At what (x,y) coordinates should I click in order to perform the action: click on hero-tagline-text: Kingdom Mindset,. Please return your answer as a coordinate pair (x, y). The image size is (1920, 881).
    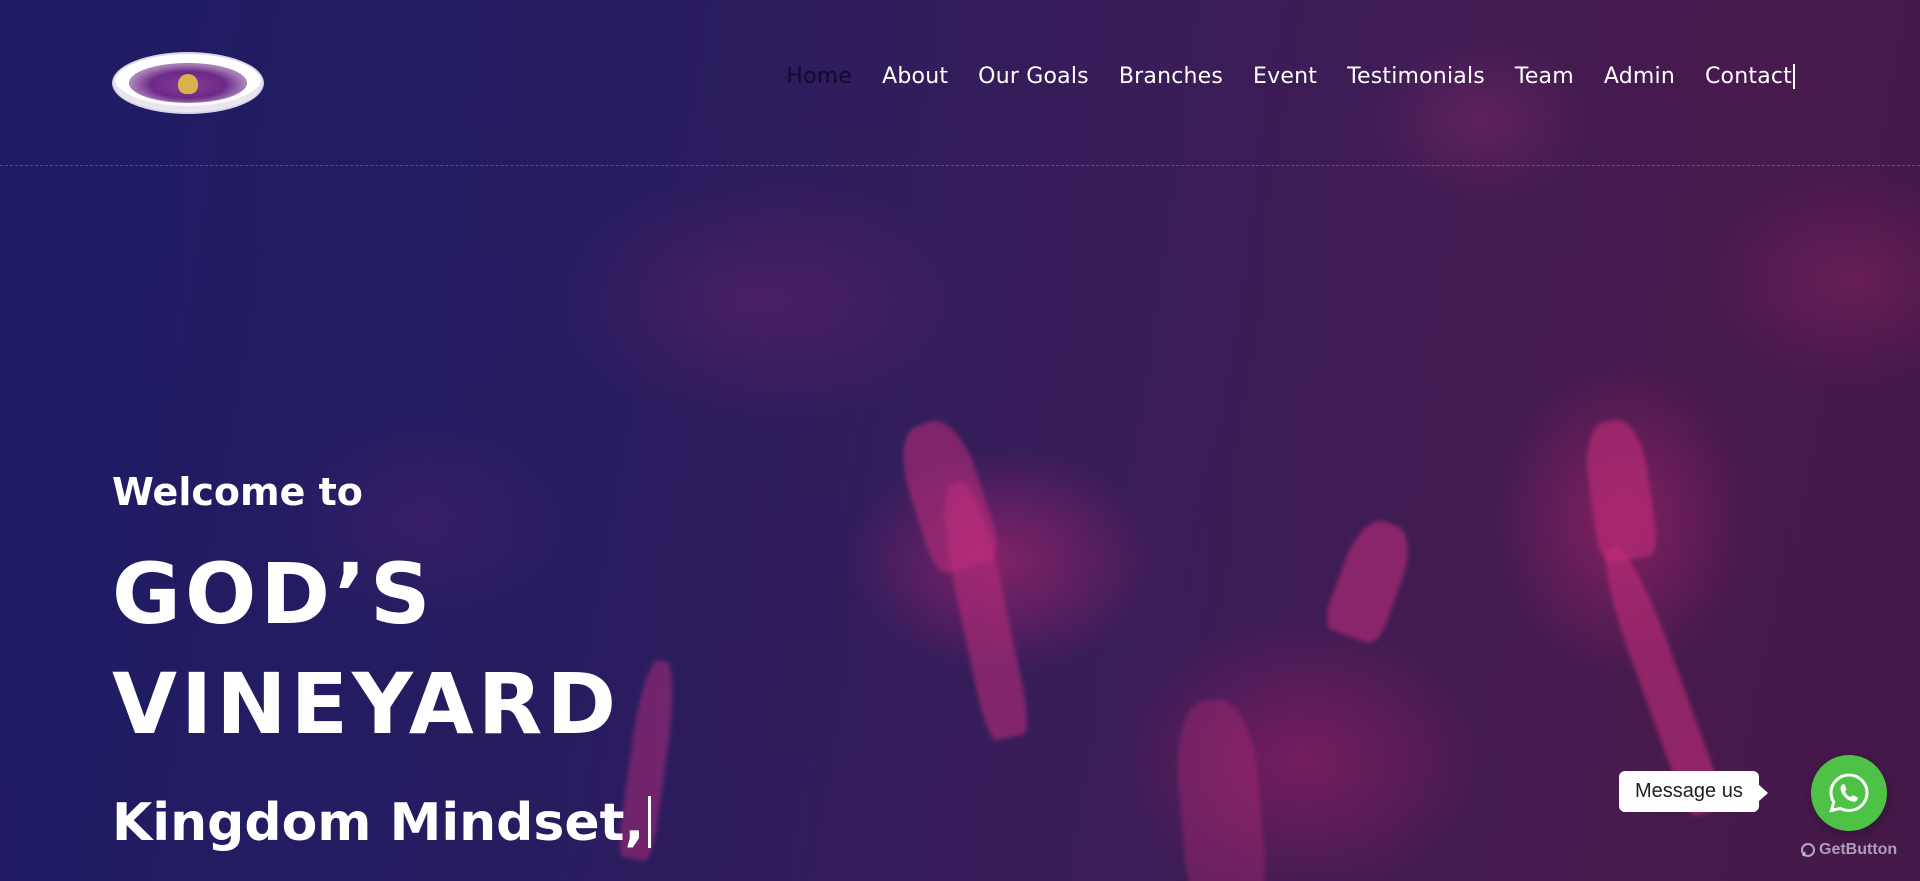
    Looking at the image, I should click on (378, 823).